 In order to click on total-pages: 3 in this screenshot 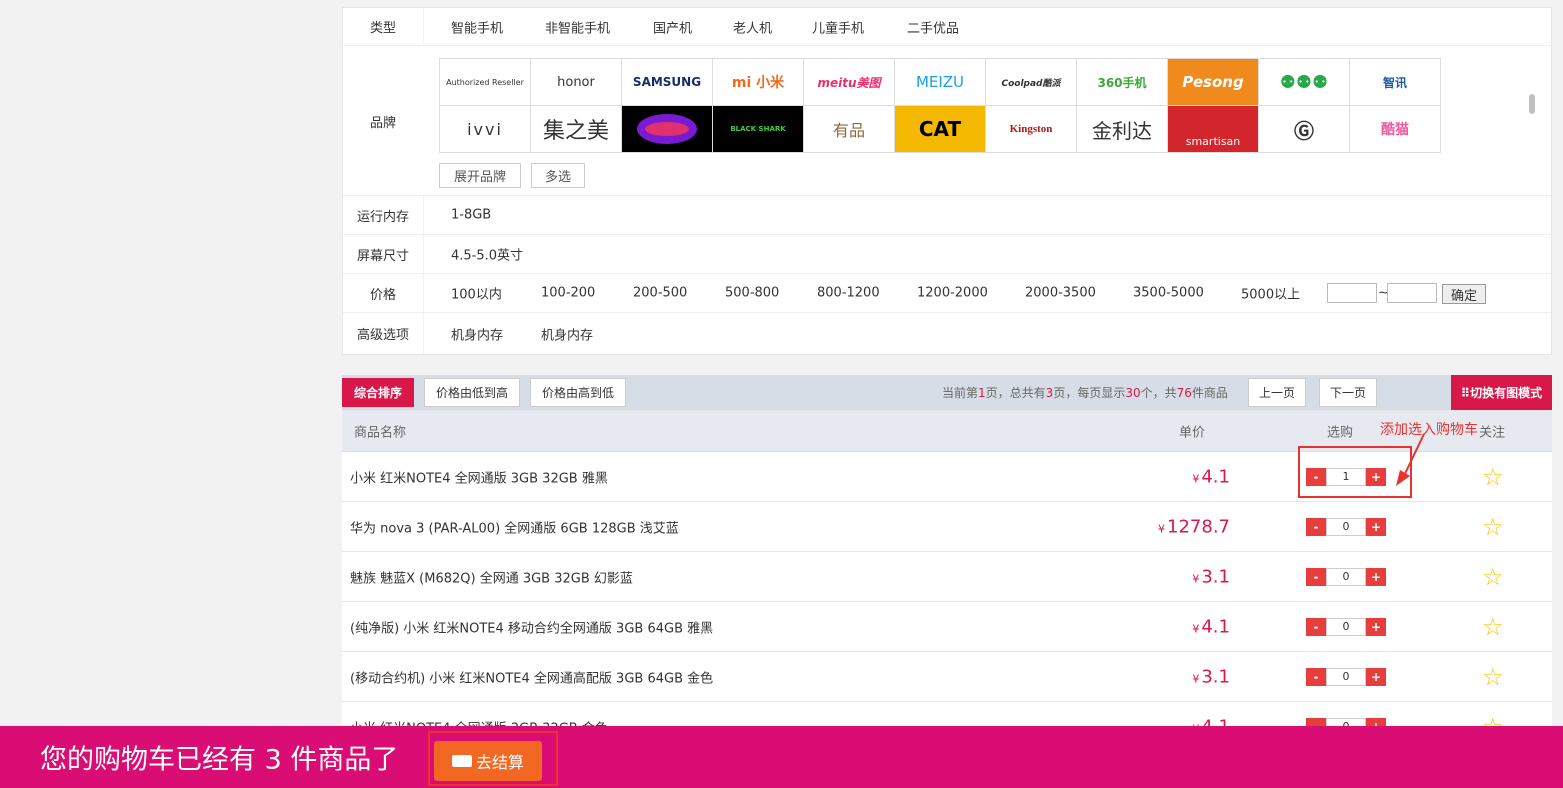, I will do `click(1049, 392)`.